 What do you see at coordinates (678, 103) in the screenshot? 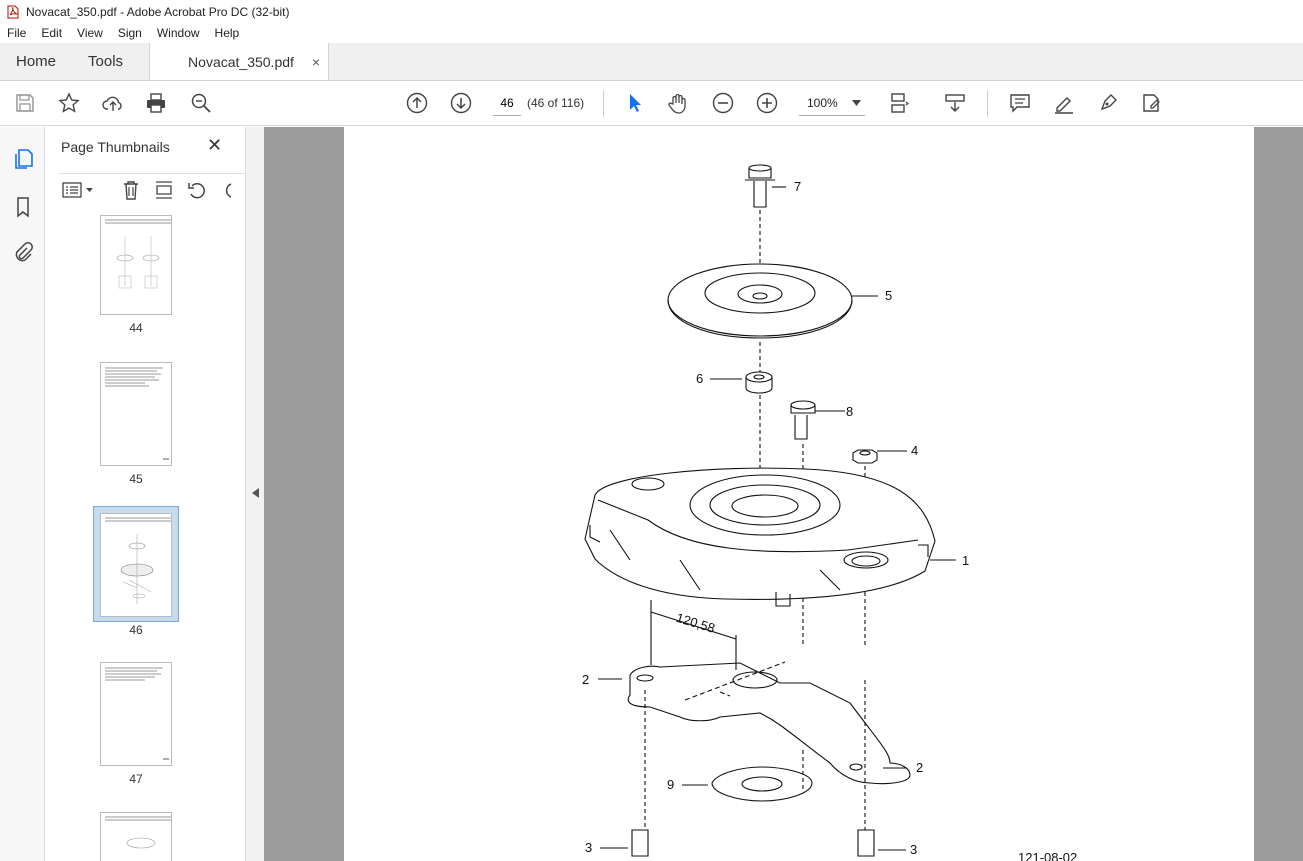
I see `hand-tool-icon` at bounding box center [678, 103].